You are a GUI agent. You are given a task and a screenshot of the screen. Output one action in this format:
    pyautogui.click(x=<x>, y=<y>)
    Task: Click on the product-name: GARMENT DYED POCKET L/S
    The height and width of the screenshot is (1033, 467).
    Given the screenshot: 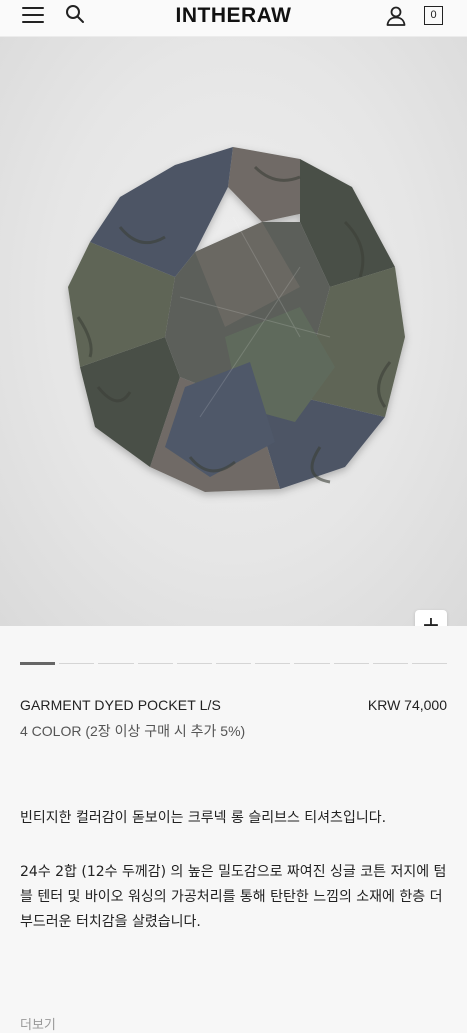 What is the action you would take?
    pyautogui.click(x=120, y=705)
    